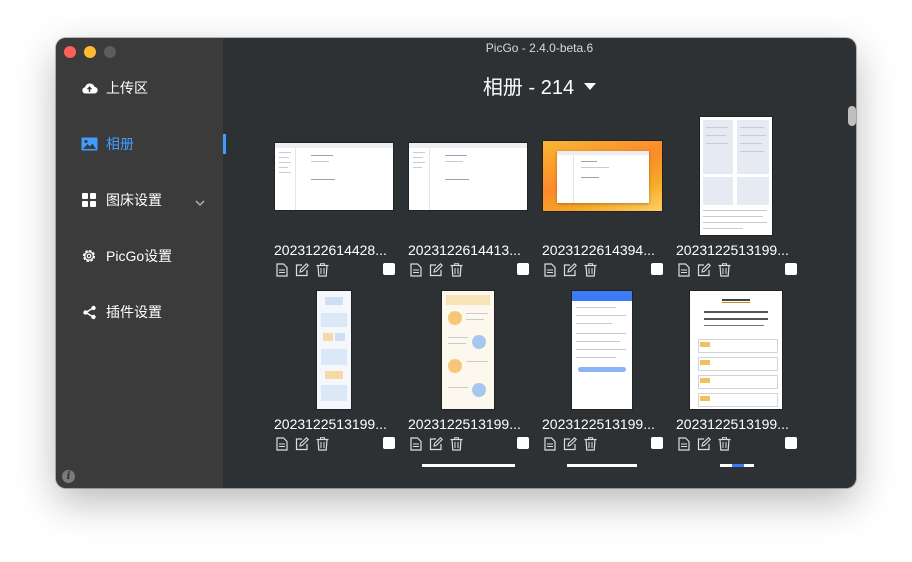  I want to click on sidebar-item-label: 相册, so click(120, 144).